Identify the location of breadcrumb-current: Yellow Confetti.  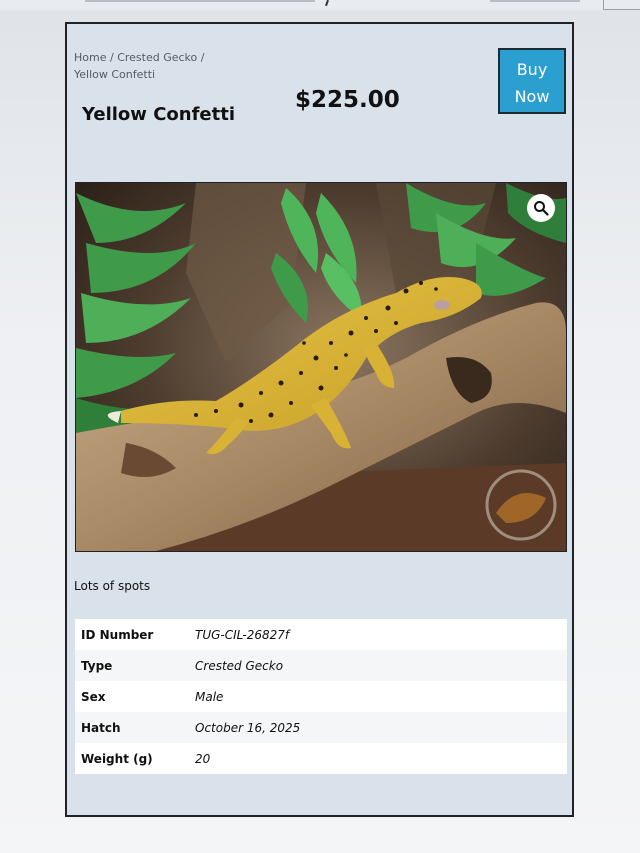
(115, 74).